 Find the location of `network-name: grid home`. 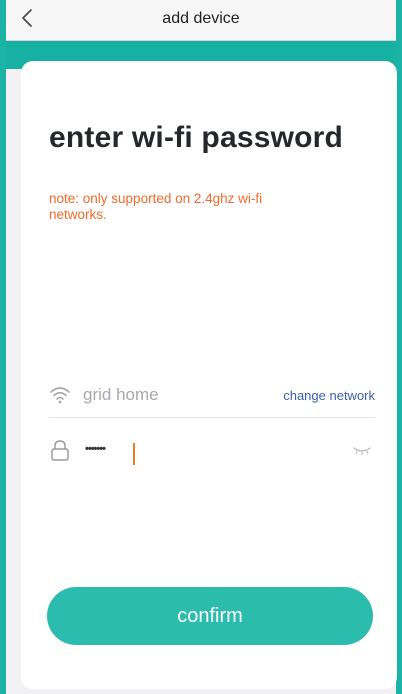

network-name: grid home is located at coordinates (121, 394).